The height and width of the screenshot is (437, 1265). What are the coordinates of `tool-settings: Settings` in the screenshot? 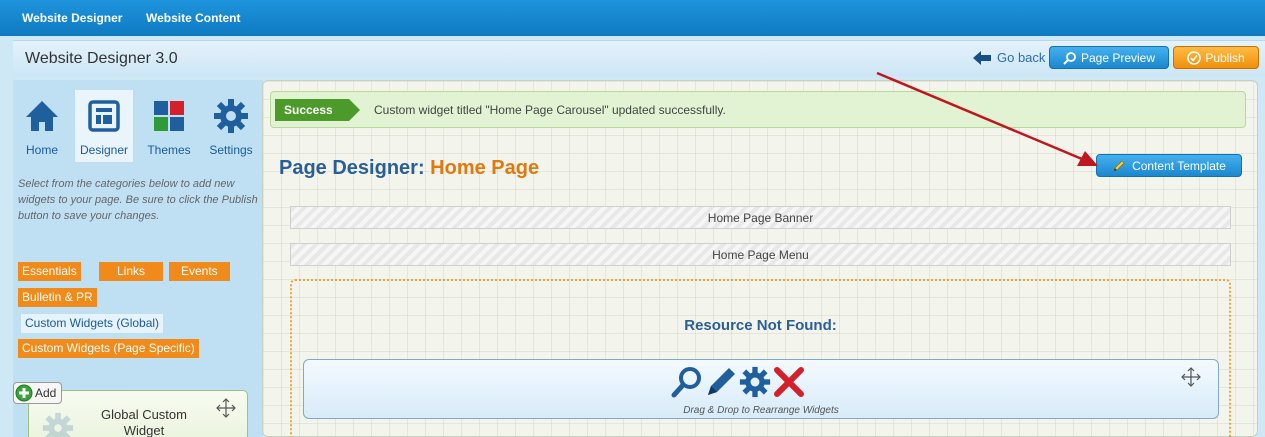 It's located at (231, 126).